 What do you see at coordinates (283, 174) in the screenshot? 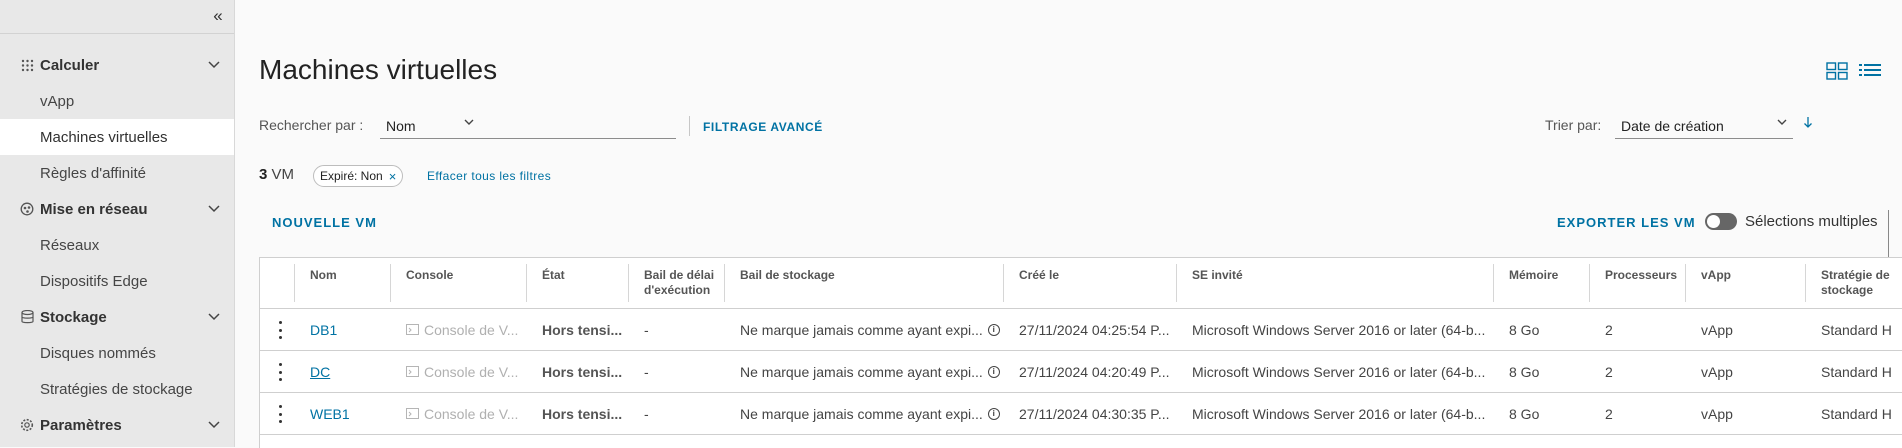
I see `vm-count-unit: VM` at bounding box center [283, 174].